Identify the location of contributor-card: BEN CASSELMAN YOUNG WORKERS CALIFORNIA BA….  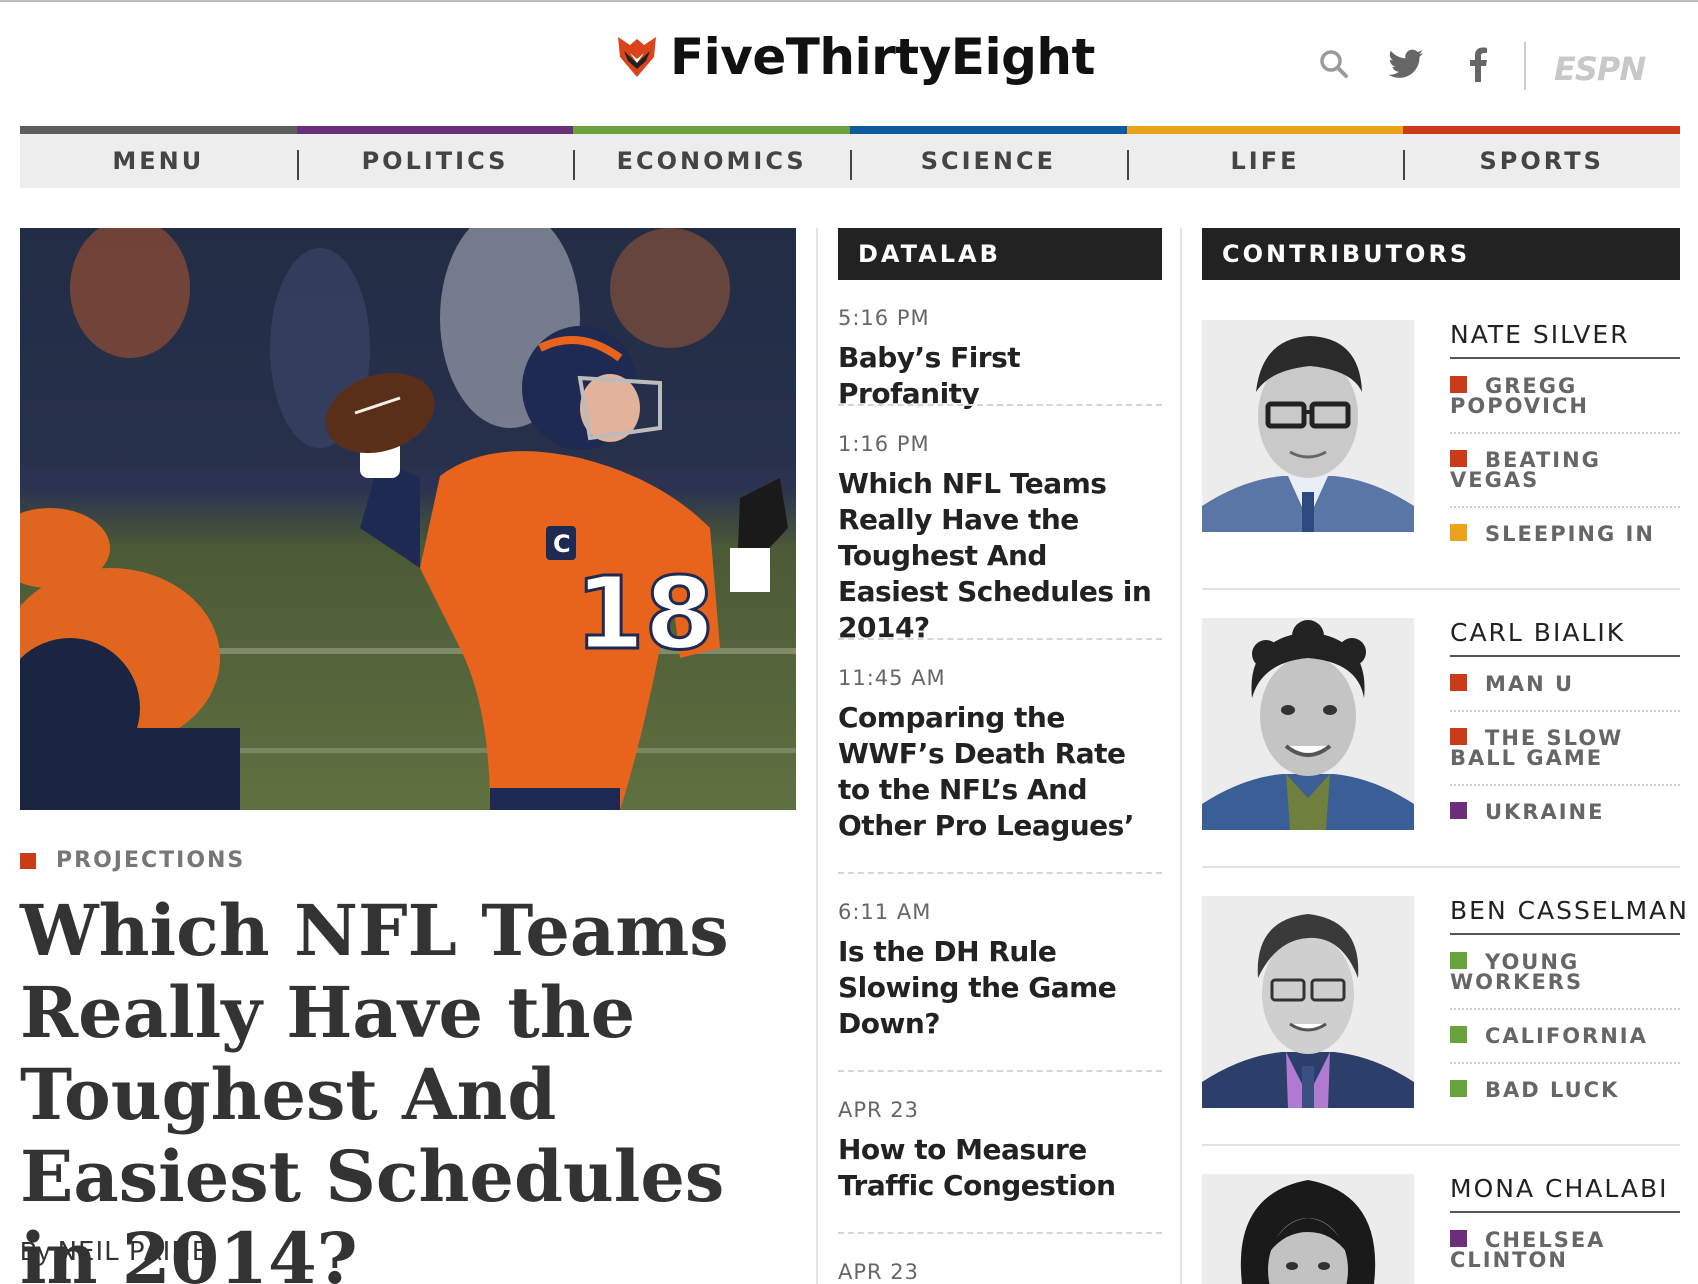
(1444, 1021).